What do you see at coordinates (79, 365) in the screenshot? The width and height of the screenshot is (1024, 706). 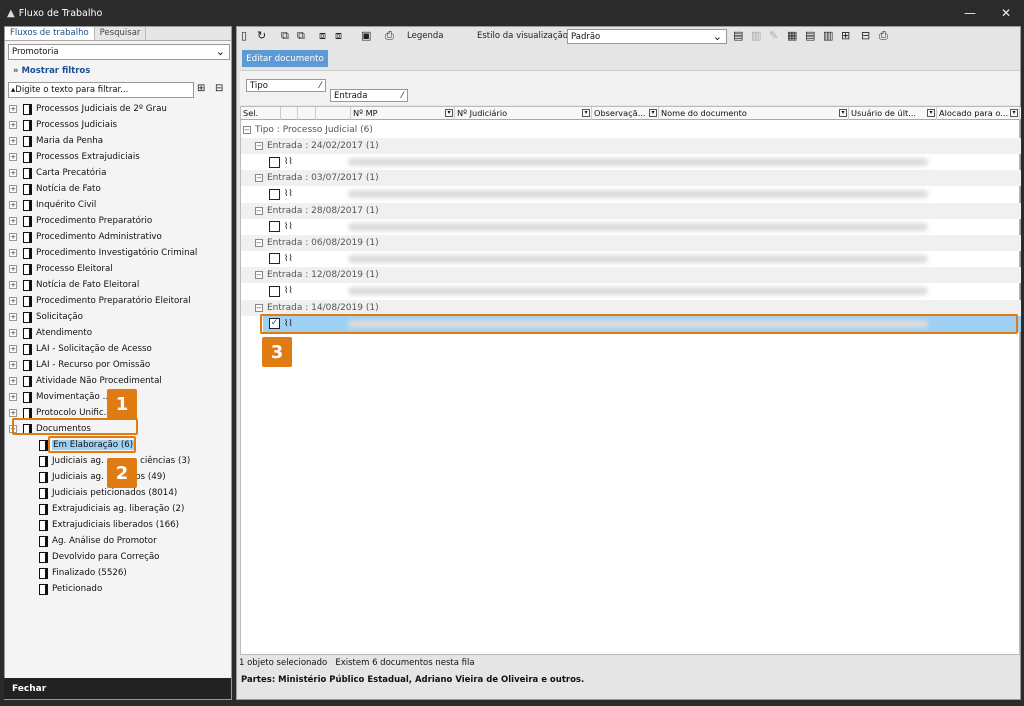 I see `tree-node: + LAI - Recurso por Omissão` at bounding box center [79, 365].